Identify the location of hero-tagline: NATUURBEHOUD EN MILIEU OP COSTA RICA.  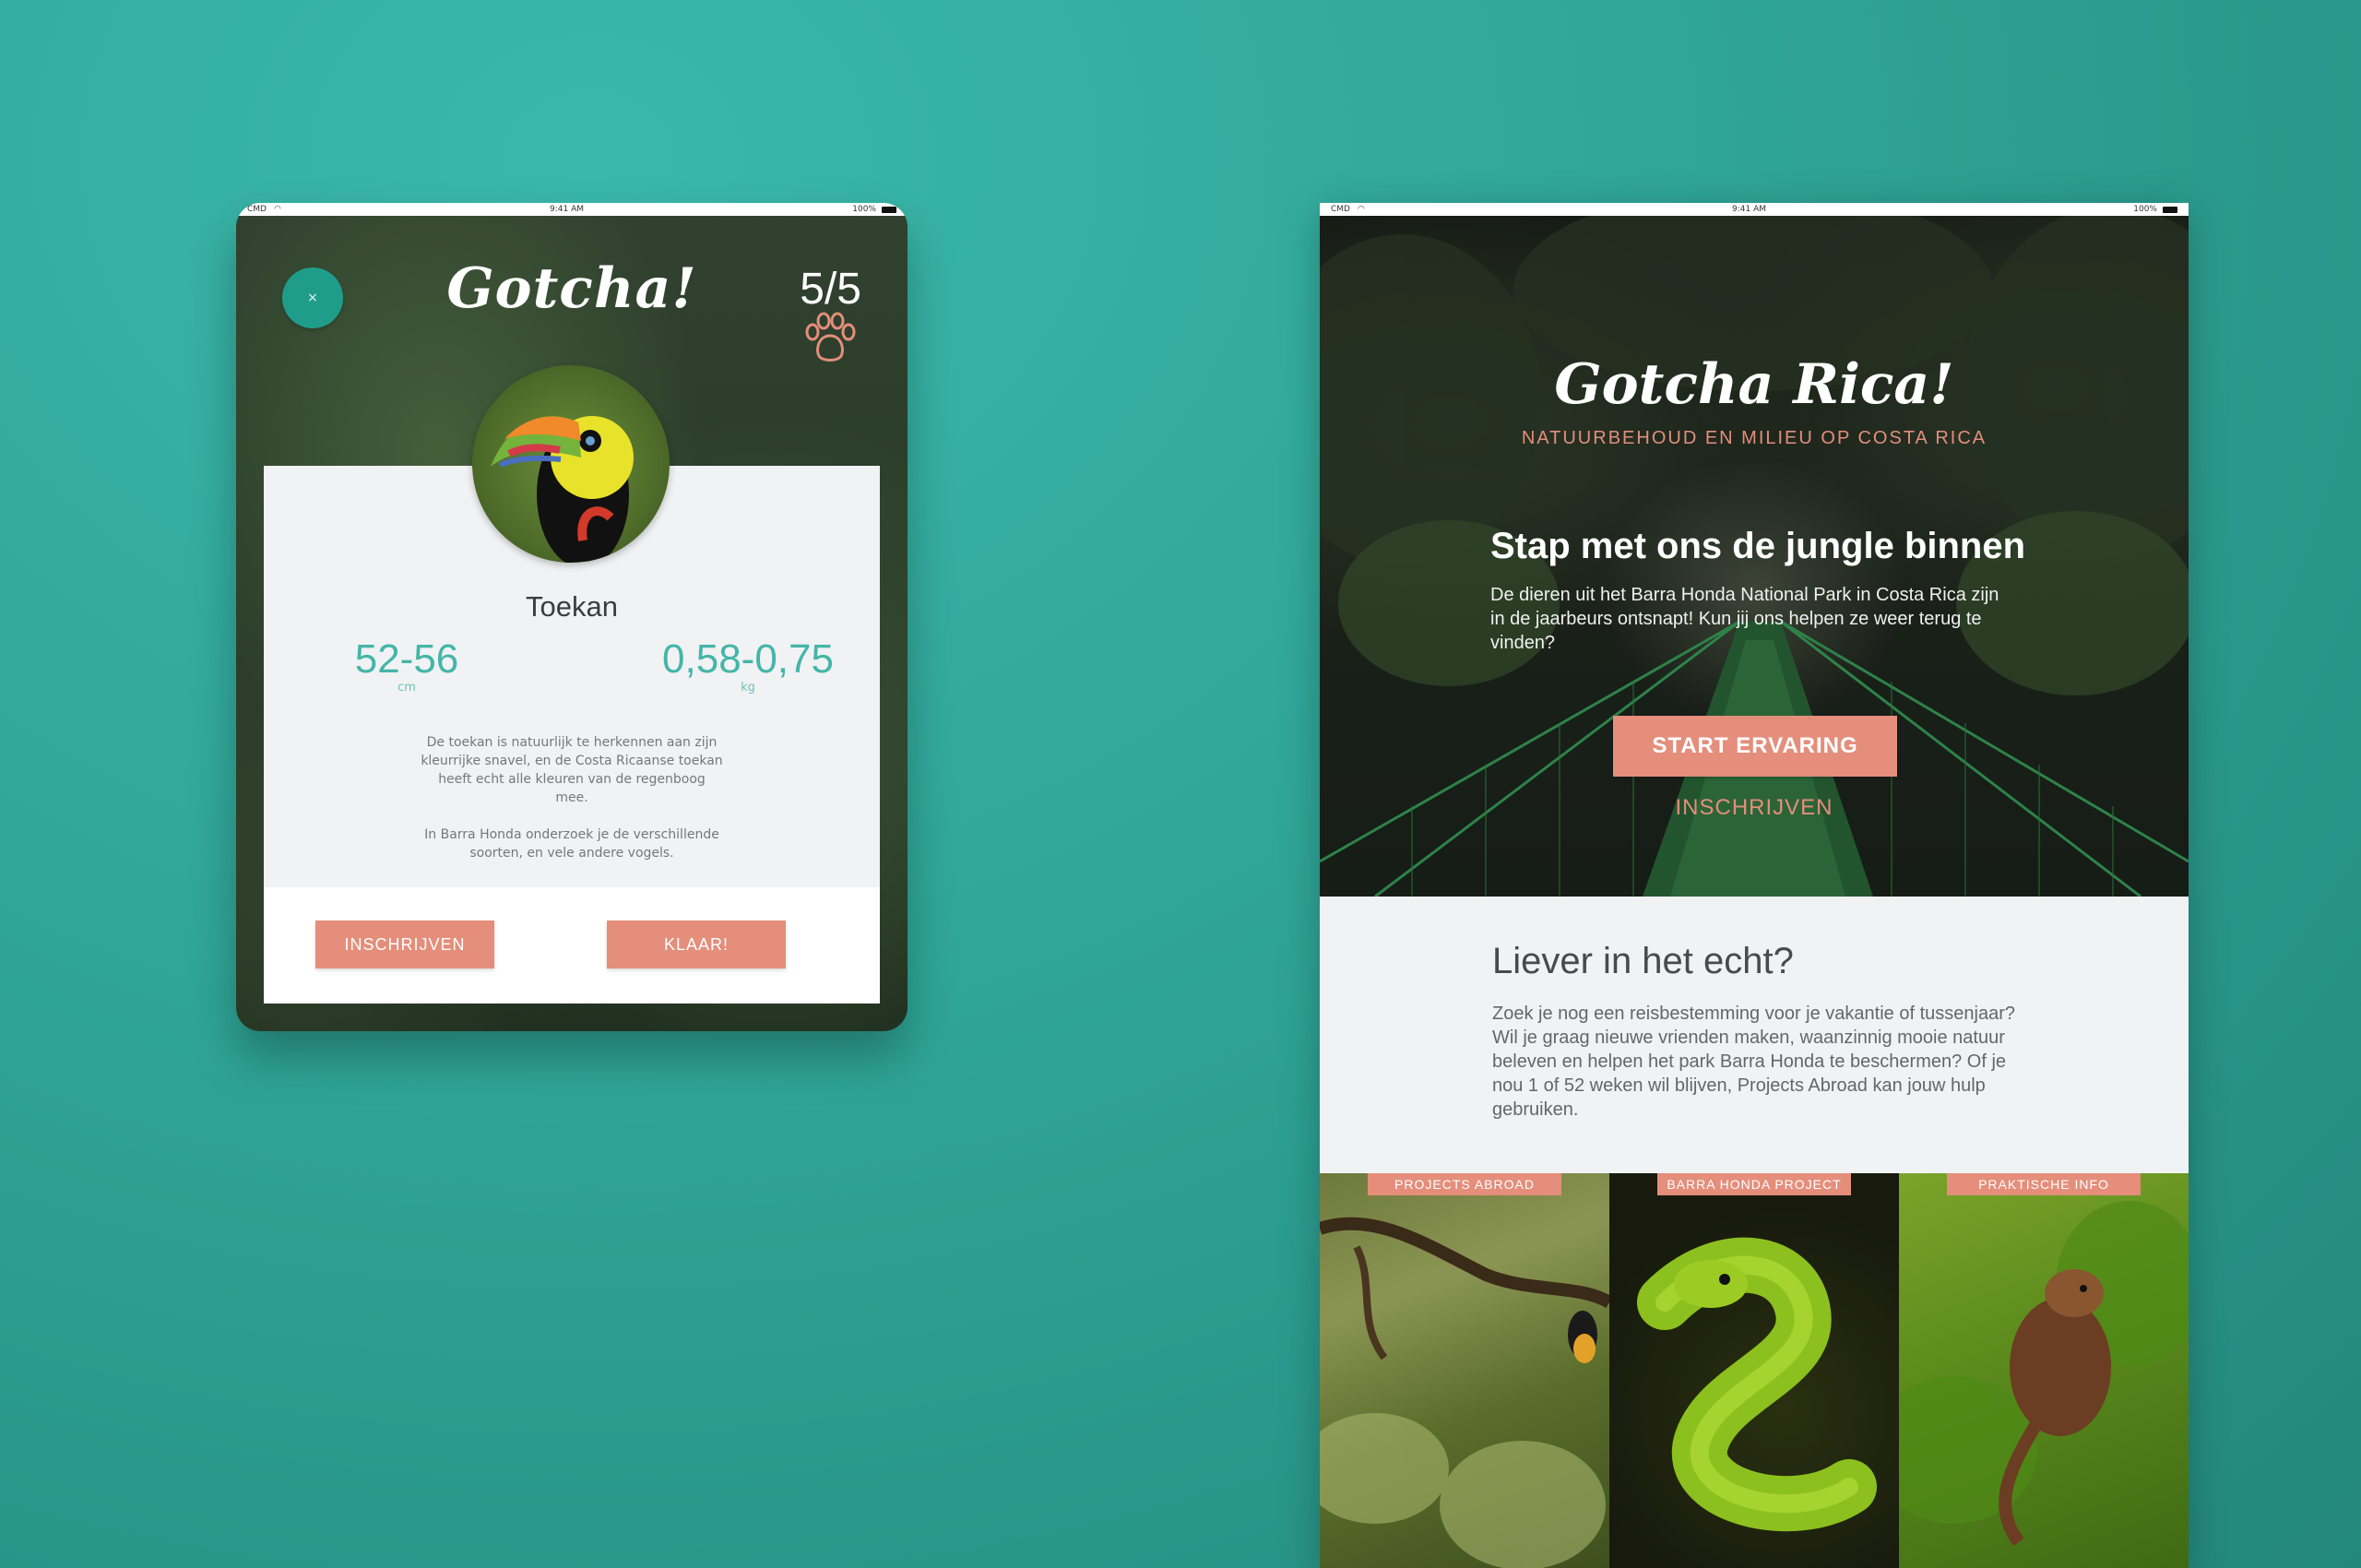
(1754, 438).